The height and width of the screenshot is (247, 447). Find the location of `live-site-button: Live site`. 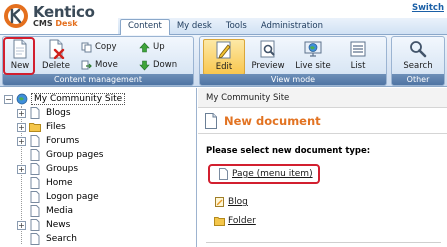

live-site-button: Live site is located at coordinates (313, 57).